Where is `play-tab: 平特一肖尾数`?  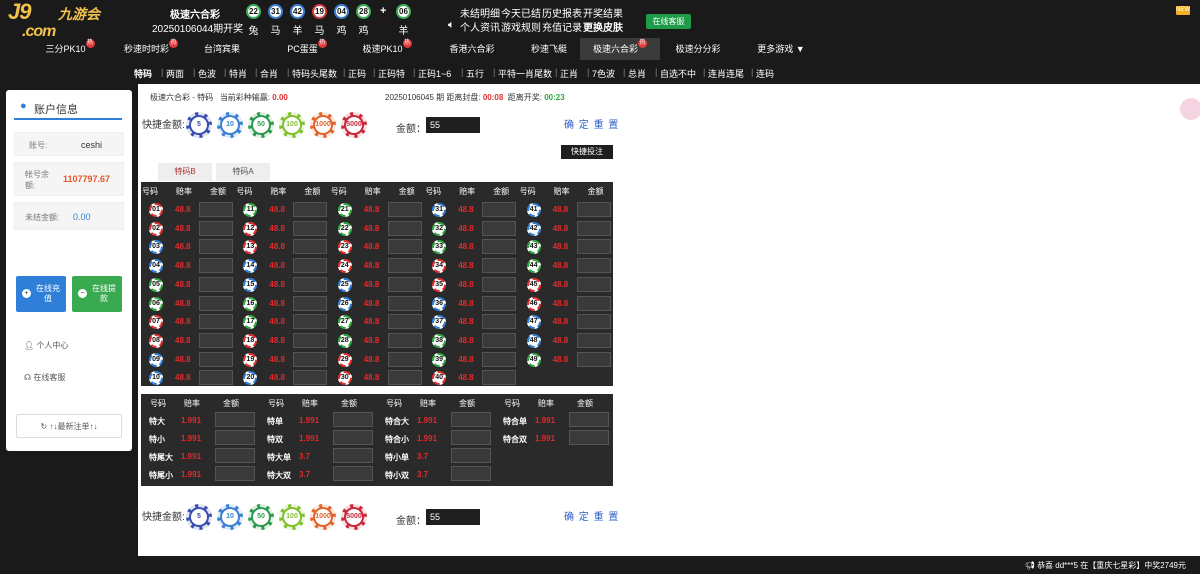 play-tab: 平特一肖尾数 is located at coordinates (525, 73).